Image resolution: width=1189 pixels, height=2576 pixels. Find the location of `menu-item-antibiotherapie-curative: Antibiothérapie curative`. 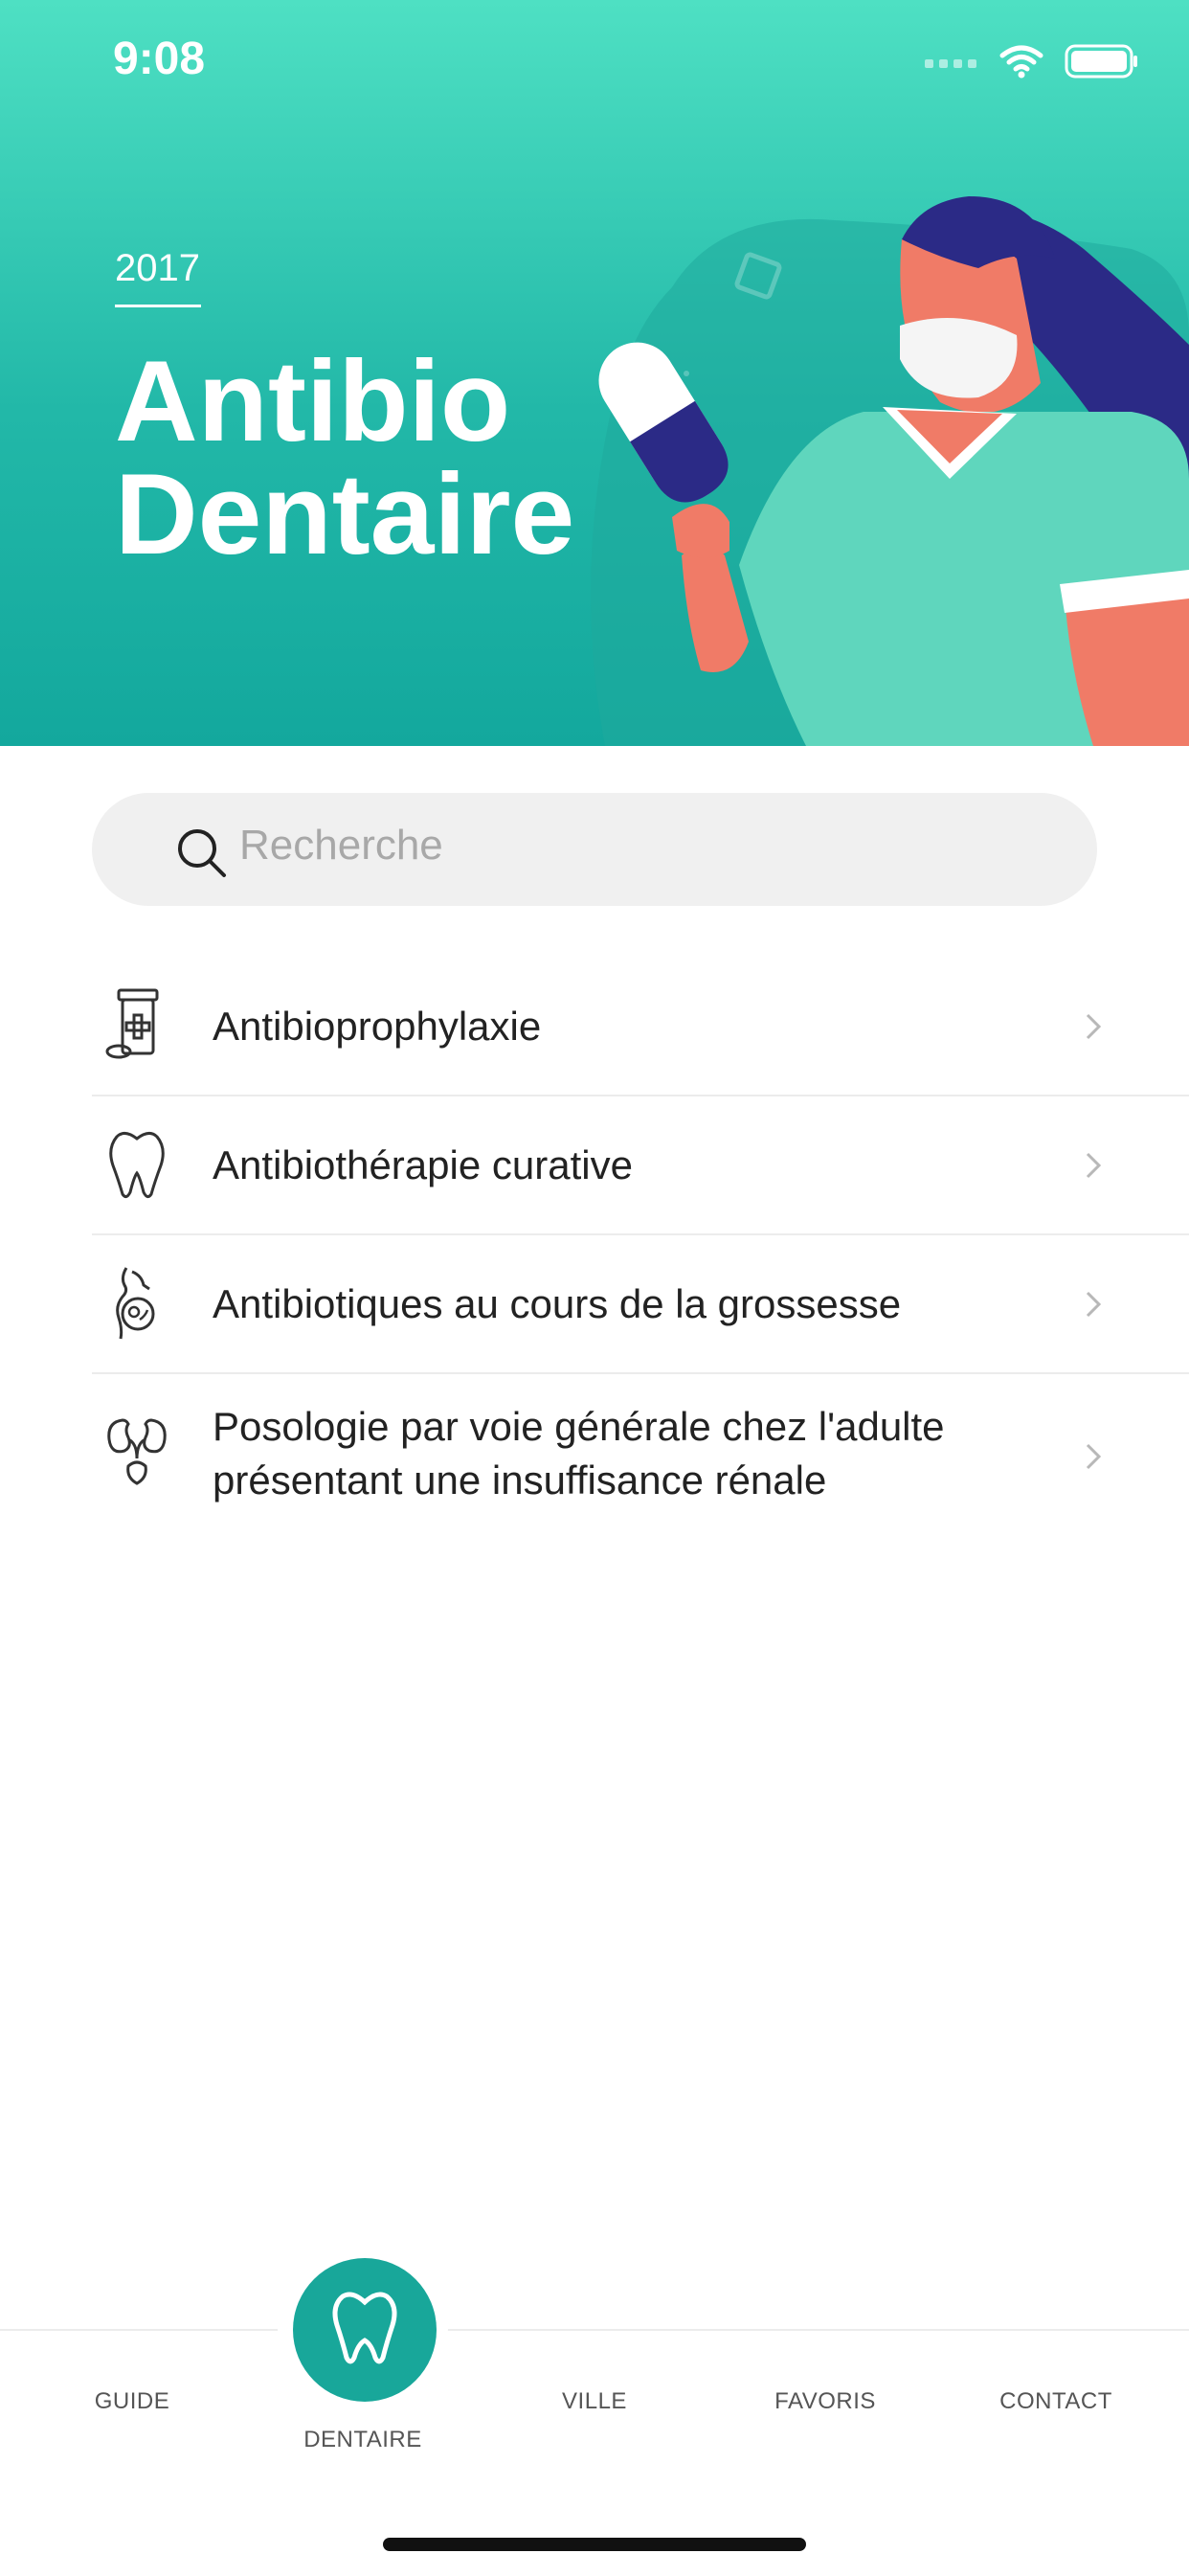

menu-item-antibiotherapie-curative: Antibiothérapie curative is located at coordinates (640, 1165).